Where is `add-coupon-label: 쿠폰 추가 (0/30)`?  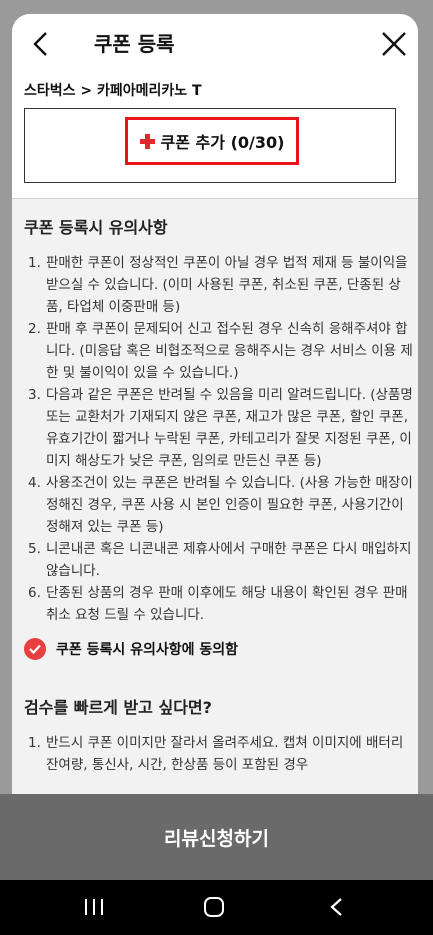 add-coupon-label: 쿠폰 추가 (0/30) is located at coordinates (222, 142).